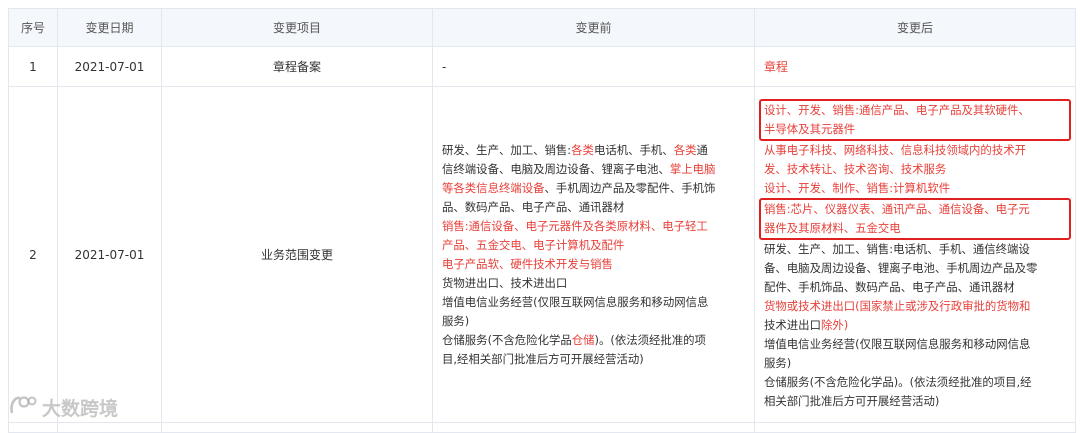 The height and width of the screenshot is (433, 1080). What do you see at coordinates (297, 66) in the screenshot?
I see `row-item: 章程备案` at bounding box center [297, 66].